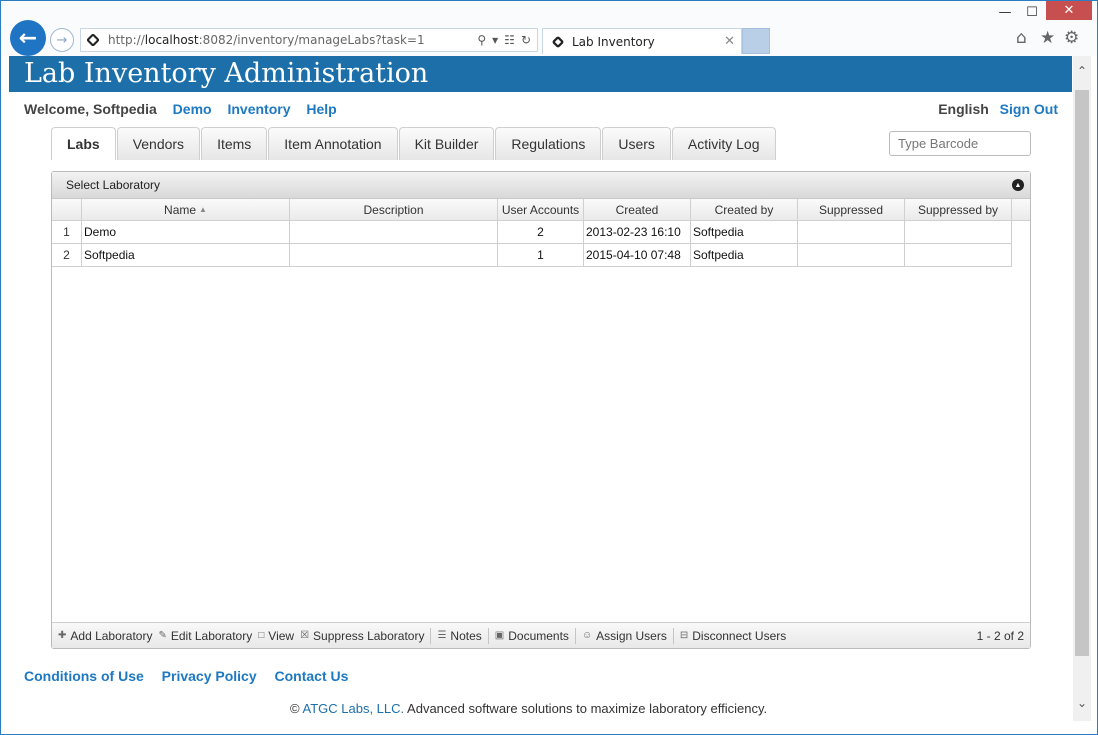  What do you see at coordinates (499, 635) in the screenshot?
I see `image-icon: ▣` at bounding box center [499, 635].